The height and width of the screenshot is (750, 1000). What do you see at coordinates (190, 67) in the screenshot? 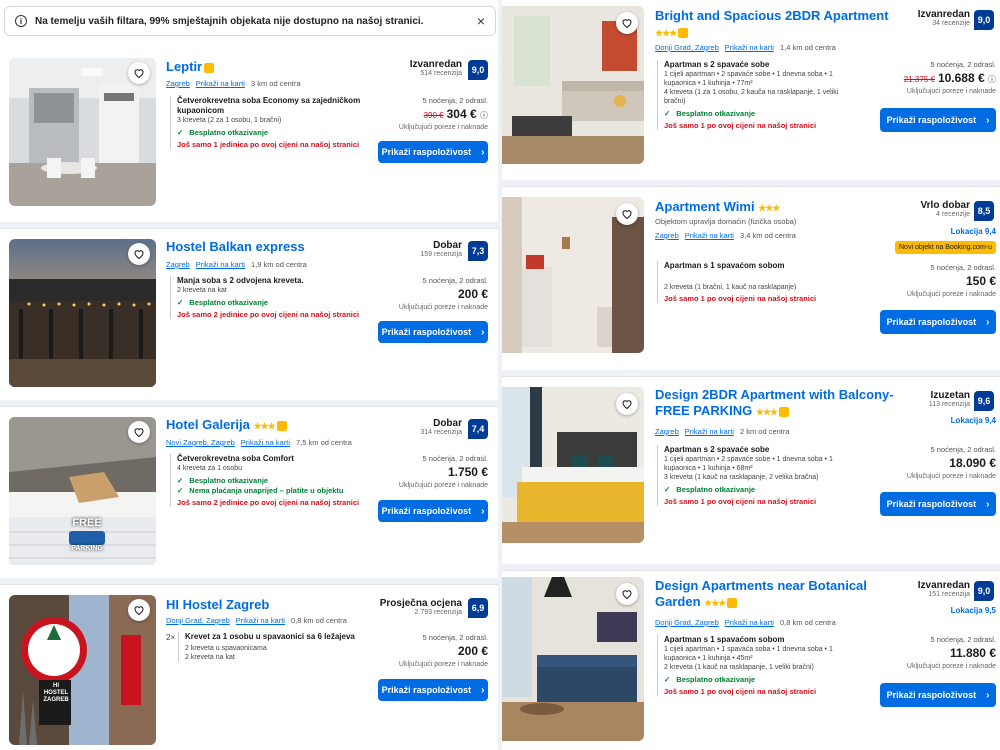
I see `property-title: Leptir` at bounding box center [190, 67].